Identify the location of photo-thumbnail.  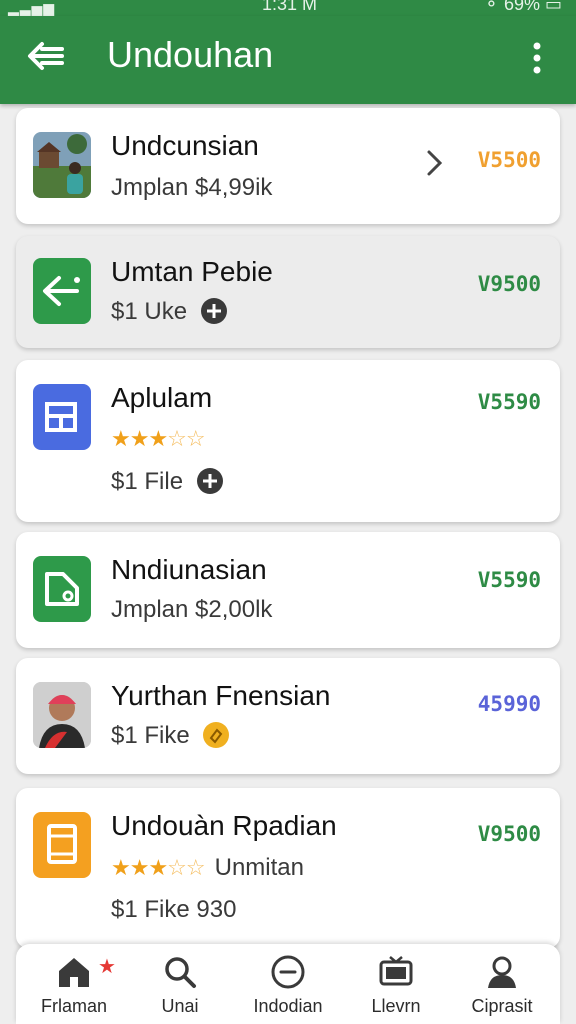
(62, 165).